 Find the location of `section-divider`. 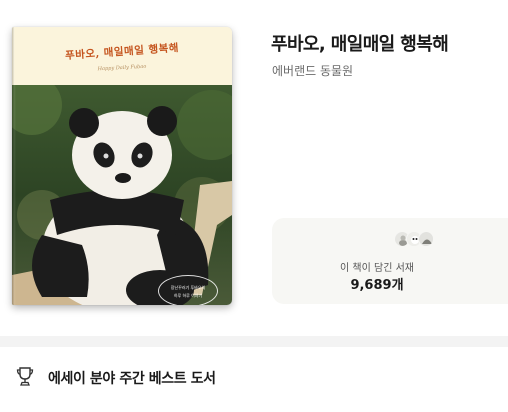

section-divider is located at coordinates (254, 341).